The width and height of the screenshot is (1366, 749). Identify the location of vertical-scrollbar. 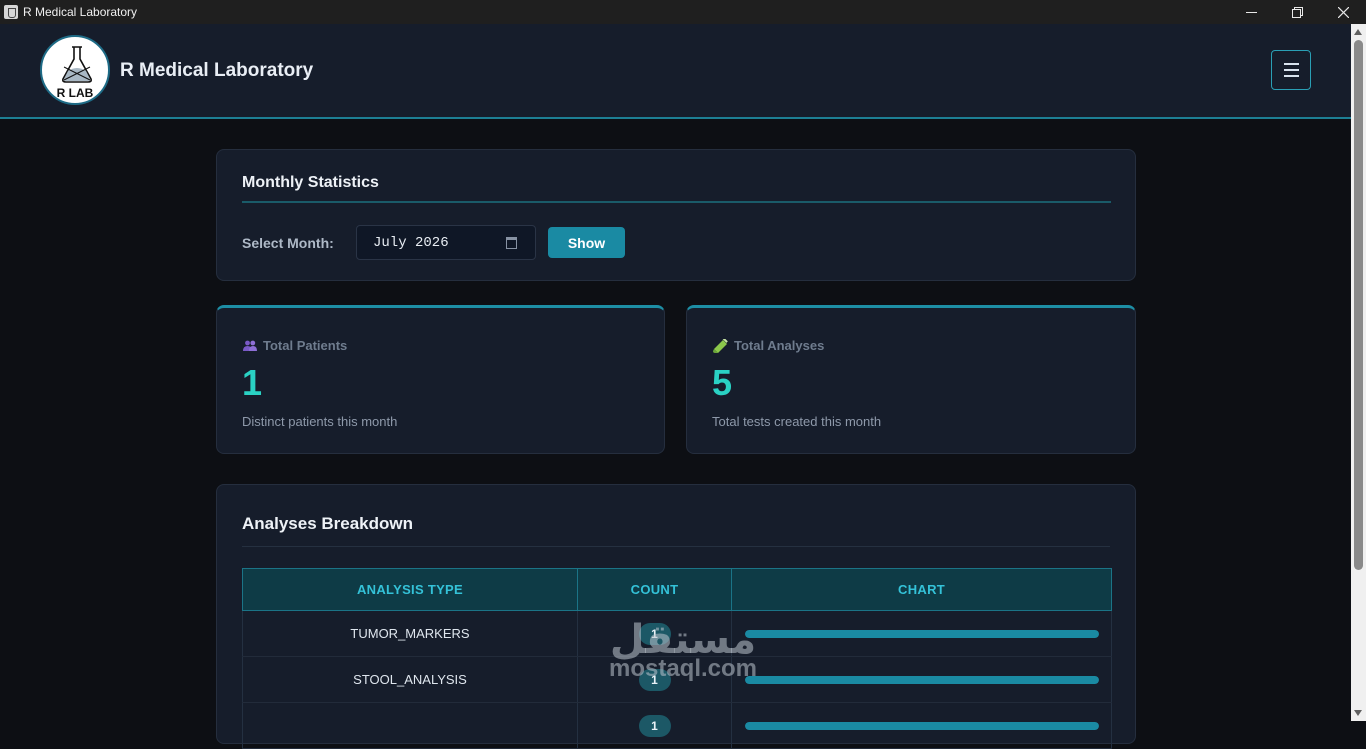
(1358, 372).